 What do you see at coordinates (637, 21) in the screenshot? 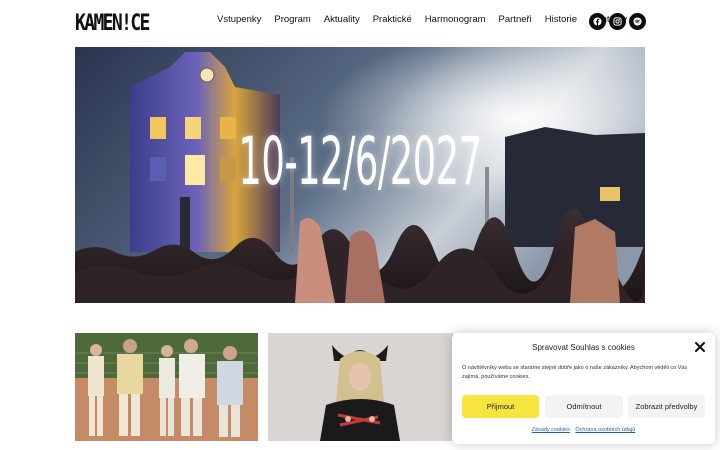
I see `spotify-icon` at bounding box center [637, 21].